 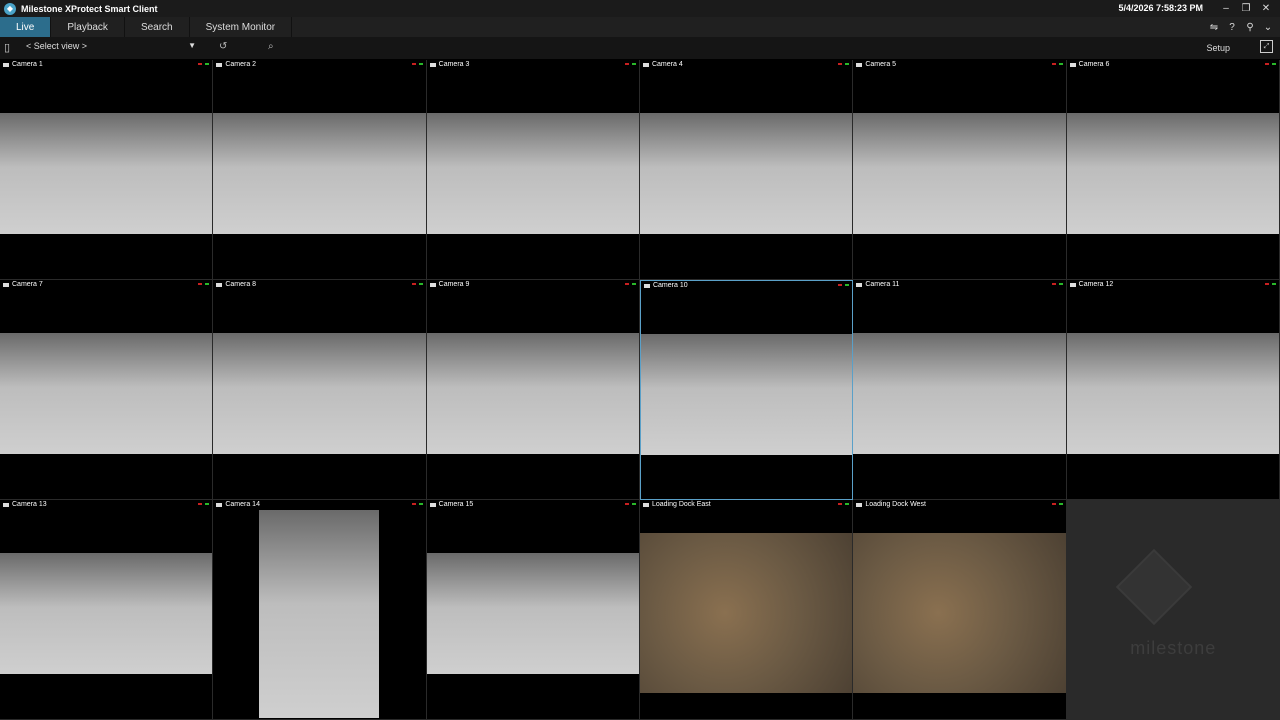 I want to click on tab-live: Live, so click(x=26, y=27).